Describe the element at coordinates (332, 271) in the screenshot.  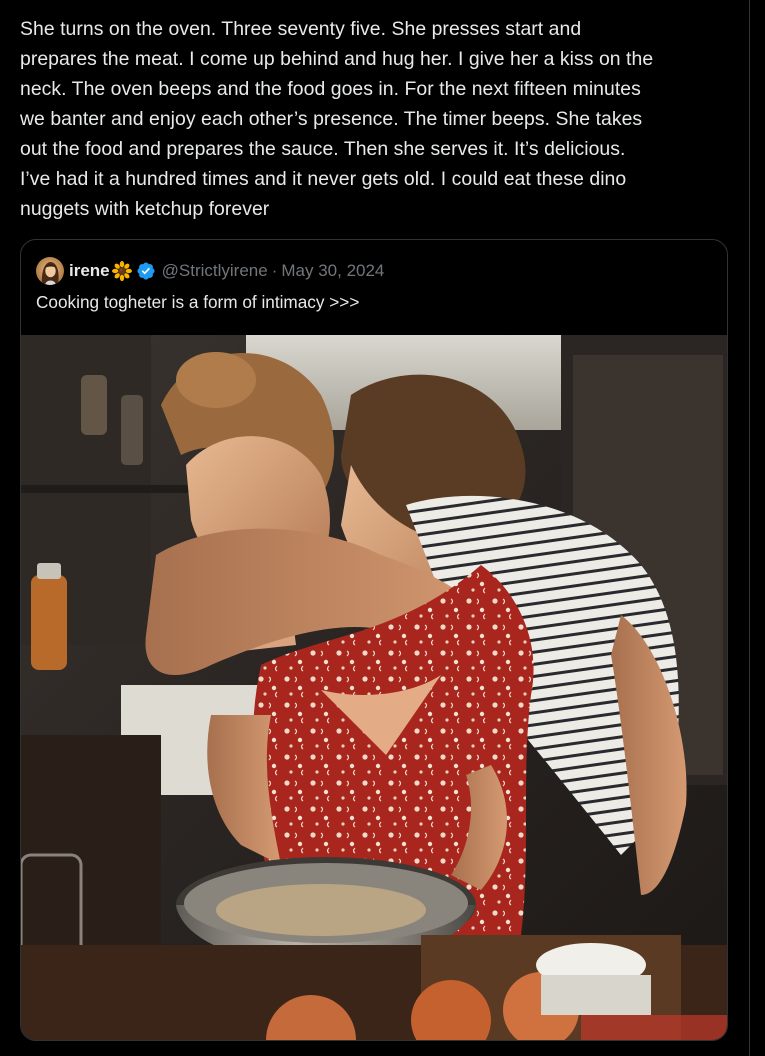
I see `post-date: May 30, 2024` at that location.